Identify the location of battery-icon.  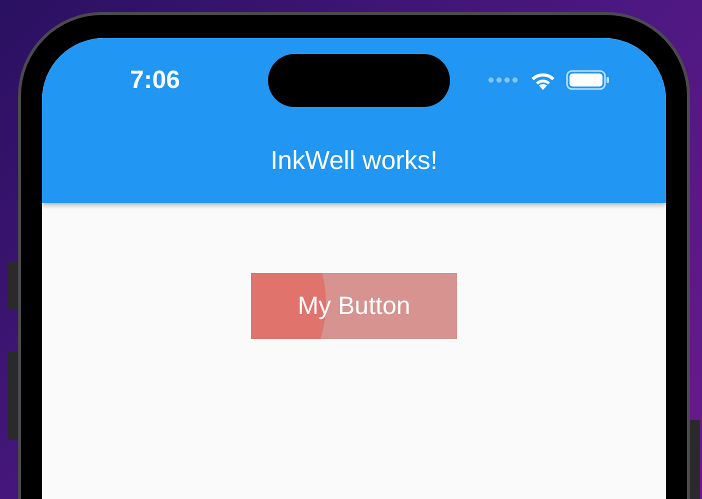
(588, 80).